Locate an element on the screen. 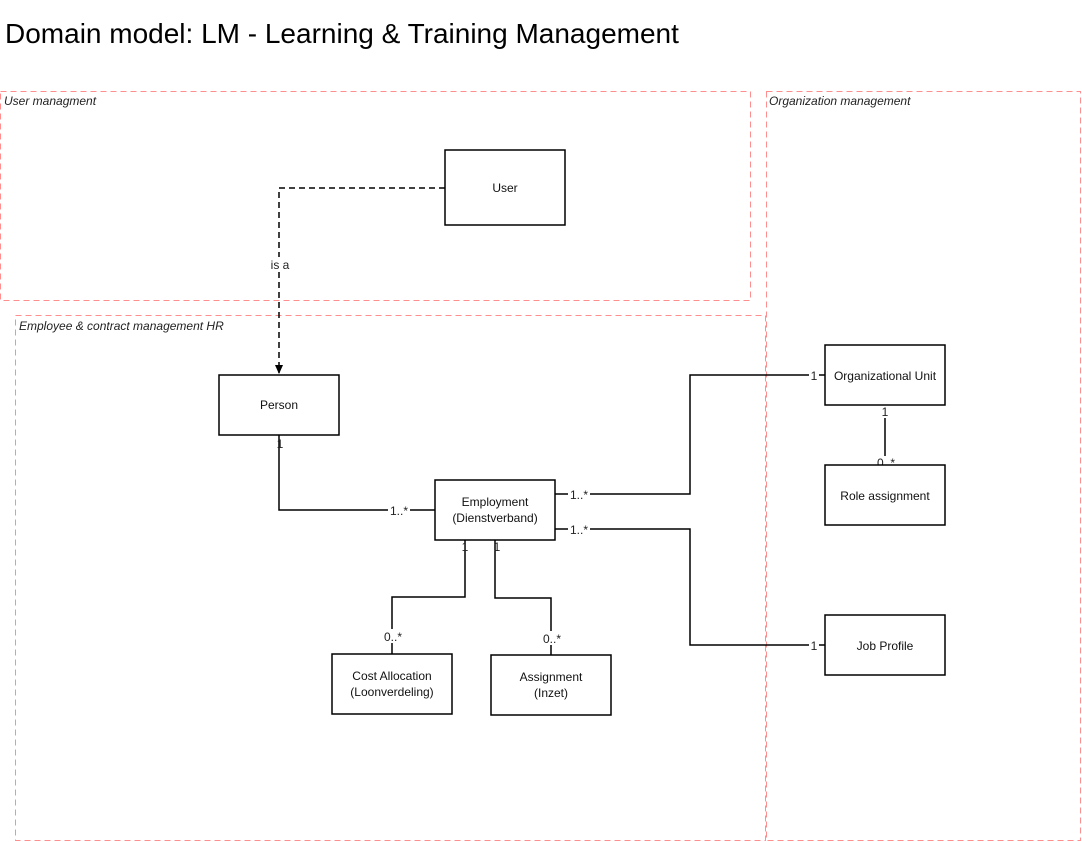 The height and width of the screenshot is (842, 1082). edge-label: is a is located at coordinates (280, 265).